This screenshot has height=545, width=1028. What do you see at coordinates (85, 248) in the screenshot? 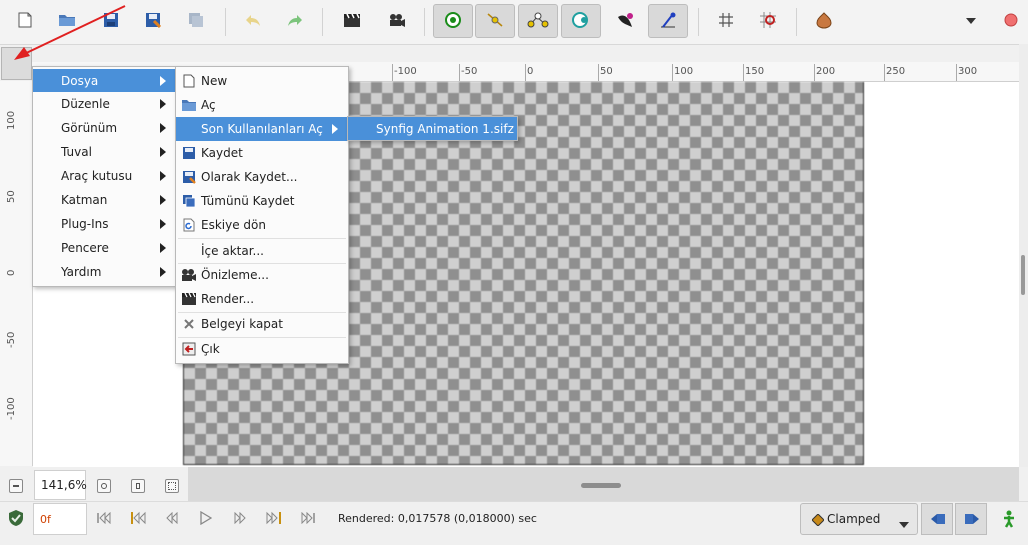
I see `menu-item-label: Pencere` at bounding box center [85, 248].